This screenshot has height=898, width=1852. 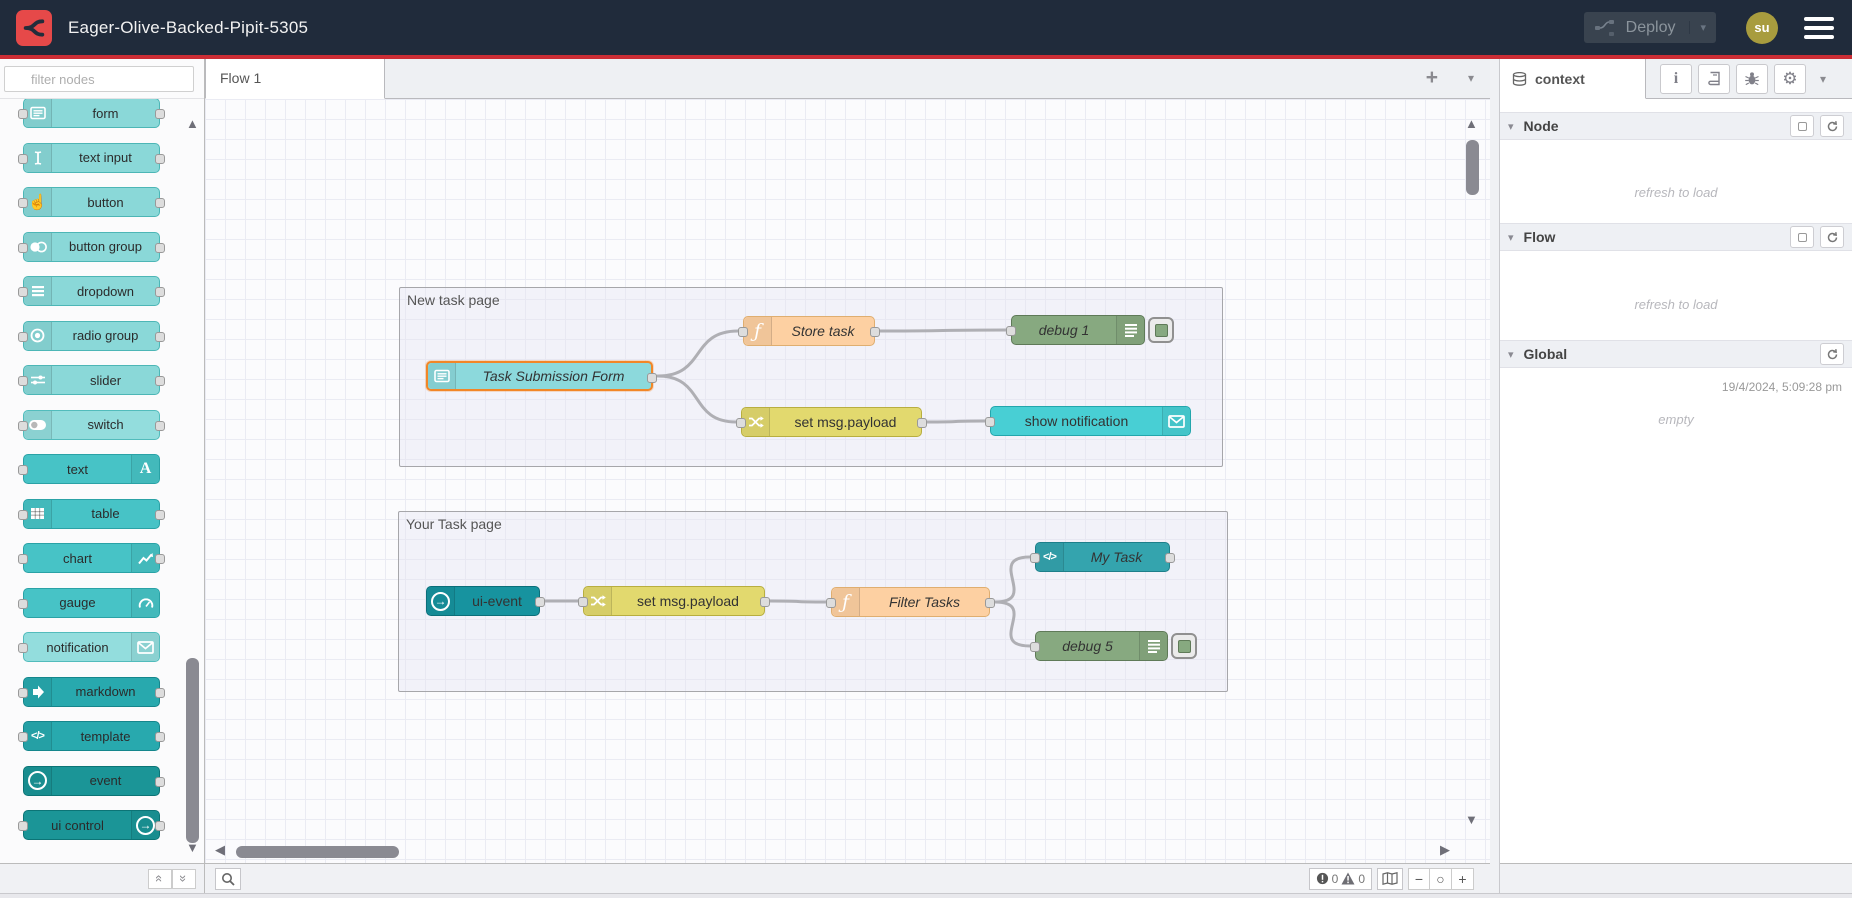 I want to click on canvas-node-Filter-Tasks: ƒ Filter Tasks, so click(x=910, y=602).